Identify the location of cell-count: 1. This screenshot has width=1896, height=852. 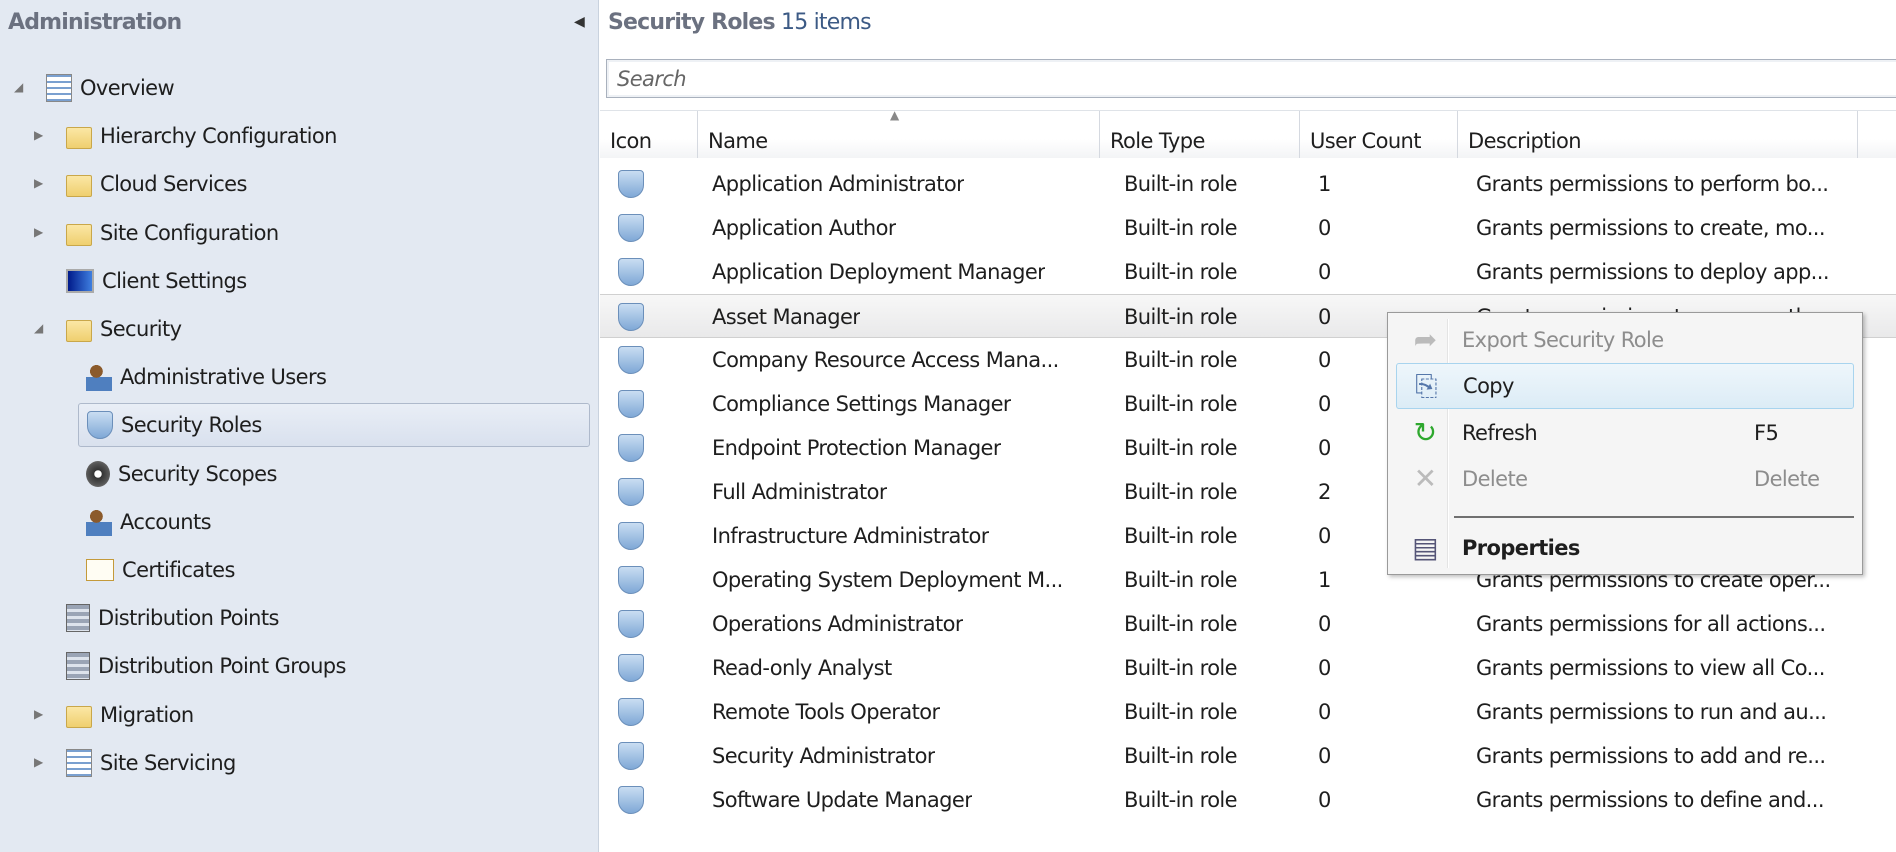
(1324, 184).